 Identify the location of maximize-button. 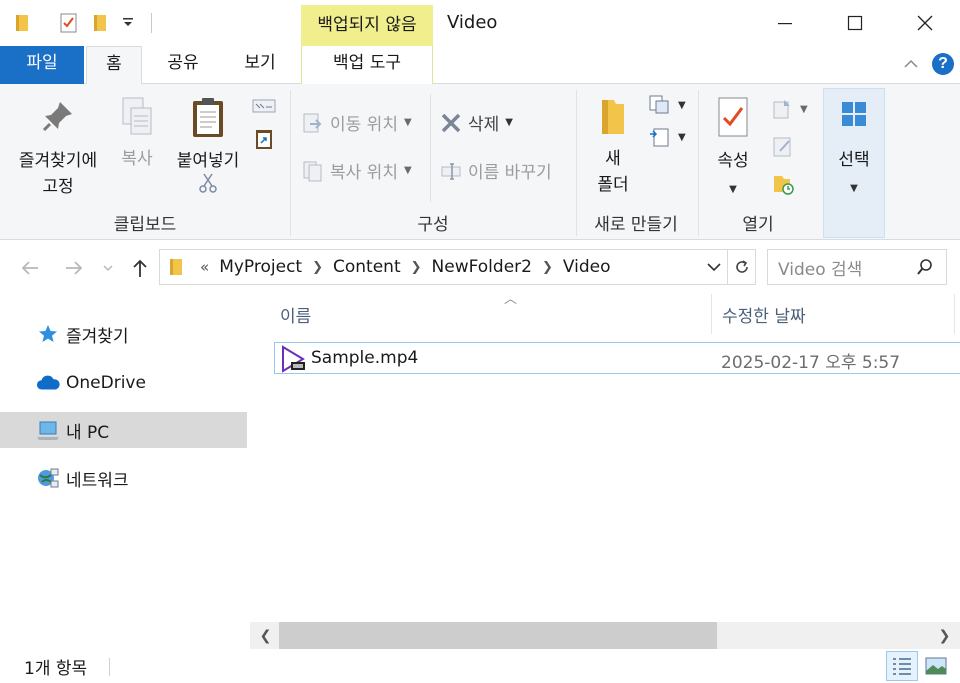
(855, 23).